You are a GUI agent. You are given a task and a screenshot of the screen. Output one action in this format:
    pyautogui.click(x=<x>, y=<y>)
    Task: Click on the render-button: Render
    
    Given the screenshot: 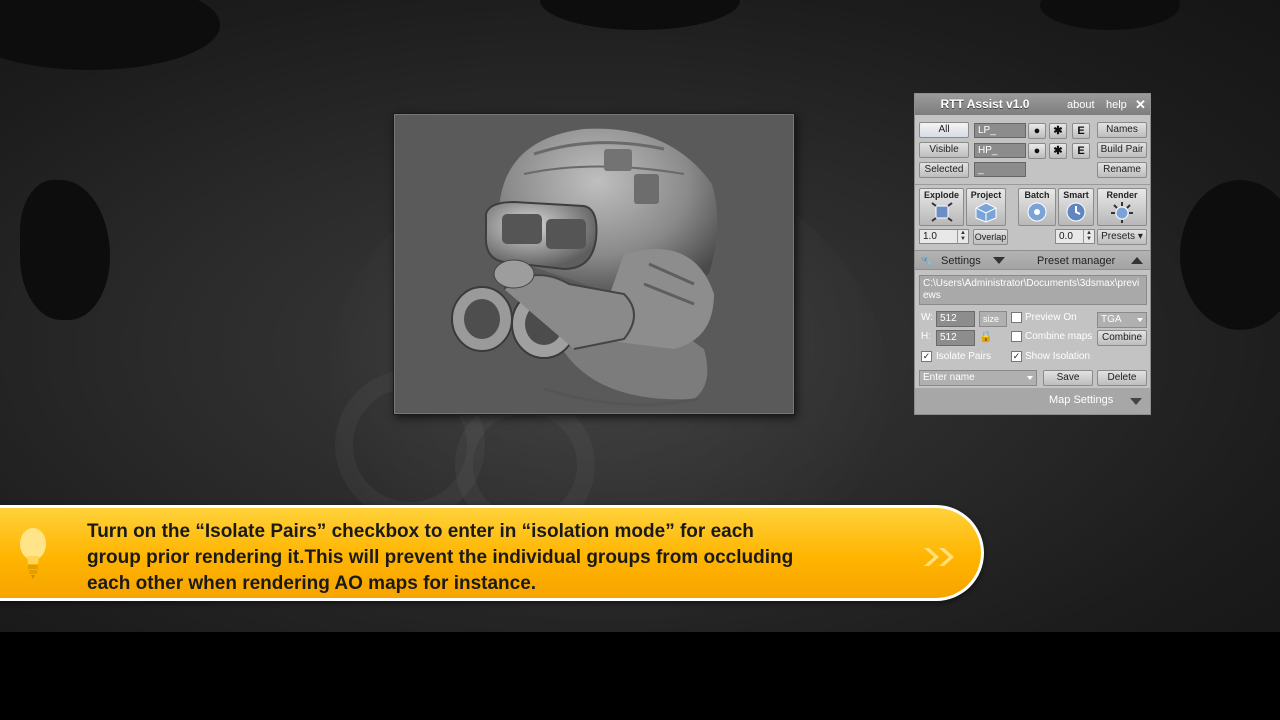 What is the action you would take?
    pyautogui.click(x=1122, y=207)
    